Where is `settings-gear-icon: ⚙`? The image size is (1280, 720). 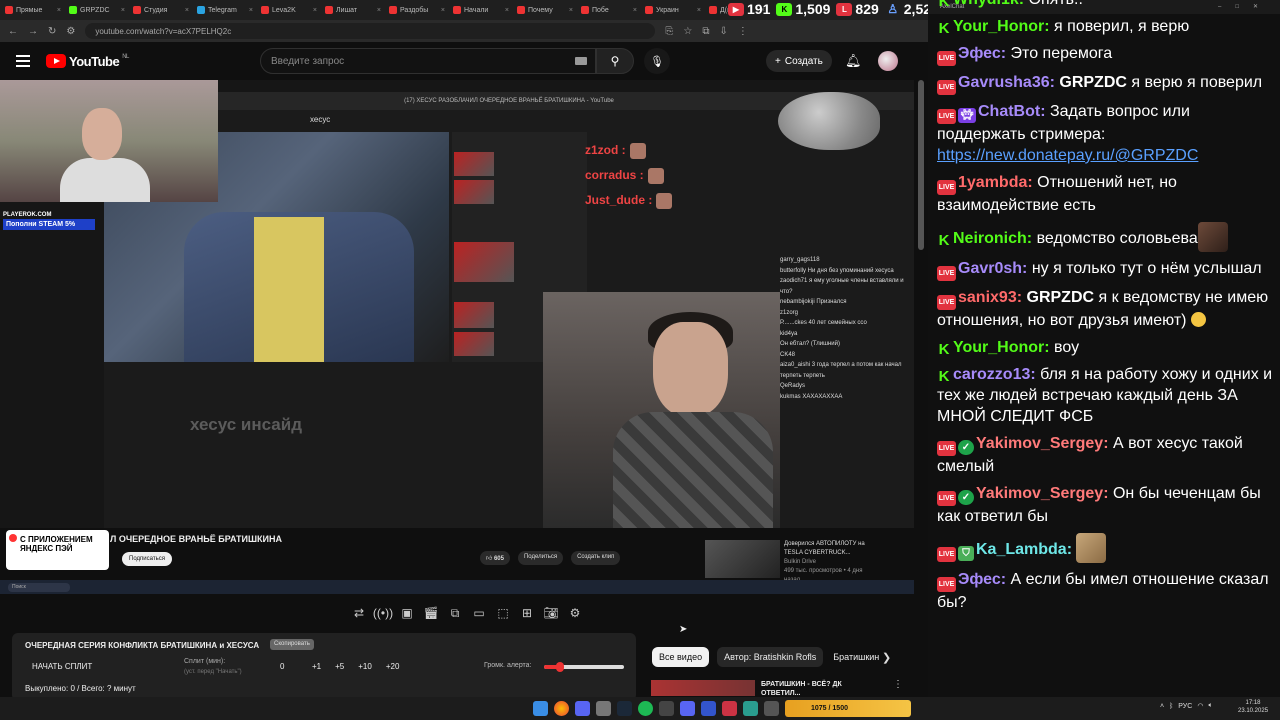
settings-gear-icon: ⚙ is located at coordinates (575, 613).